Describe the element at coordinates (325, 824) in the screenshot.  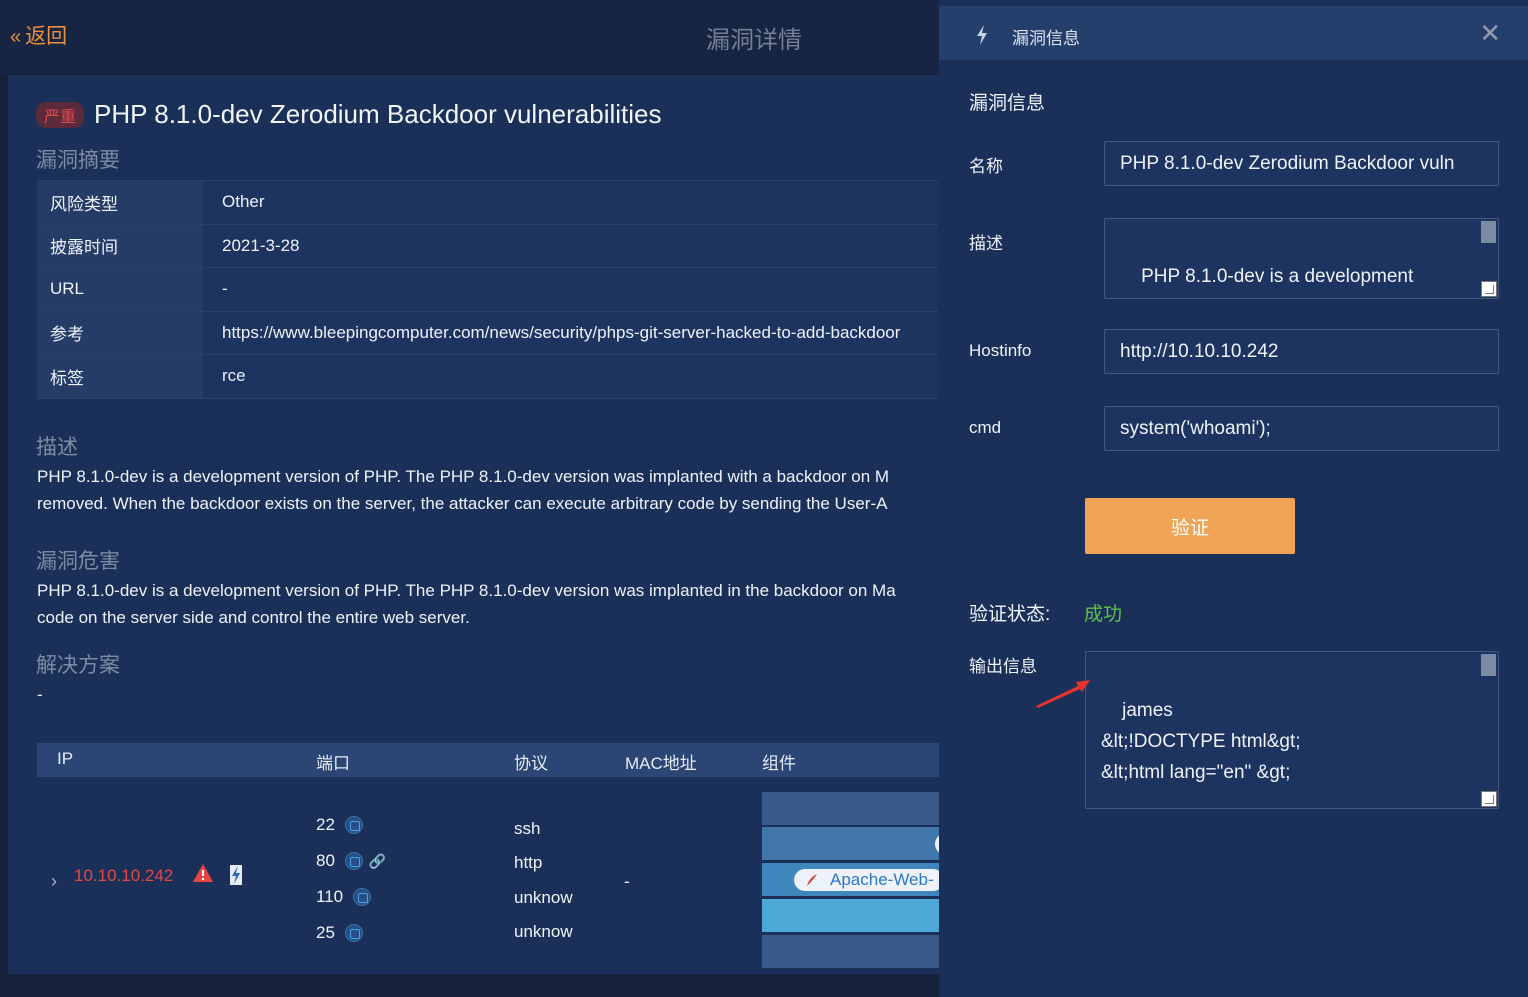
I see `port-number: 22` at that location.